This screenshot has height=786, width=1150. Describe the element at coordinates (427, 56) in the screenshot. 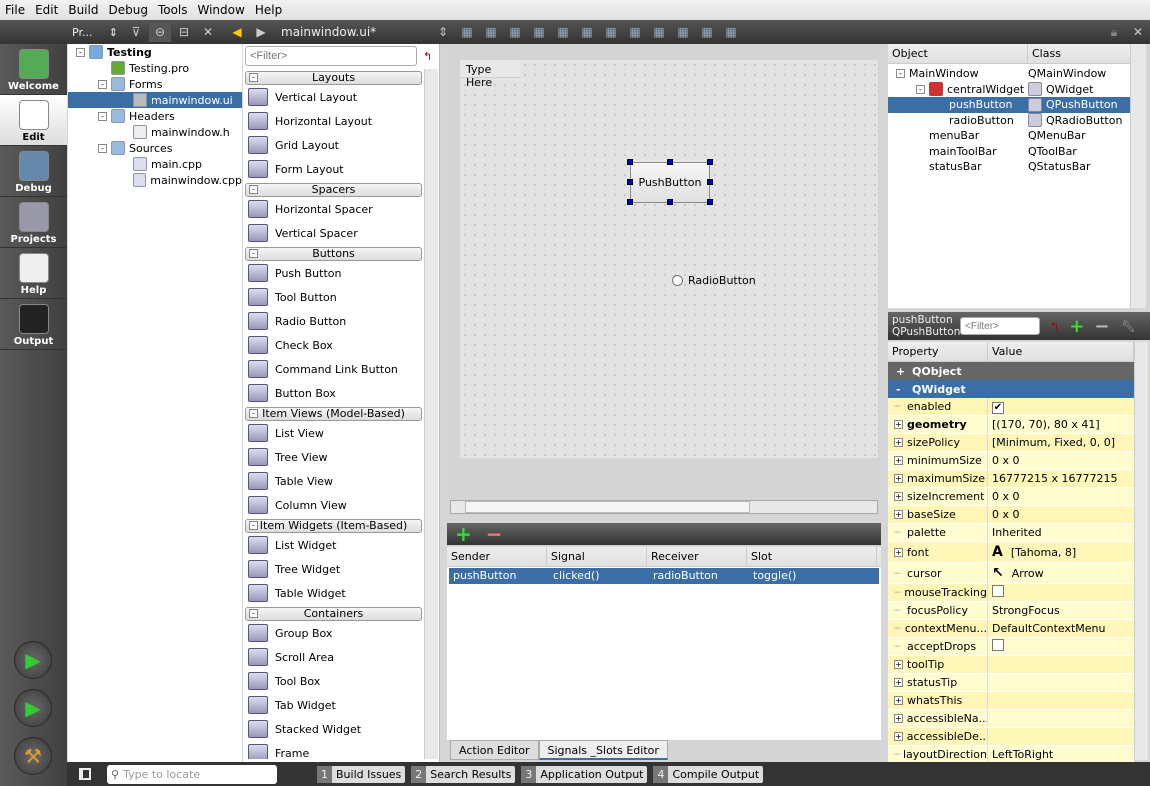

I see `clear-filter-icon: ↰` at that location.